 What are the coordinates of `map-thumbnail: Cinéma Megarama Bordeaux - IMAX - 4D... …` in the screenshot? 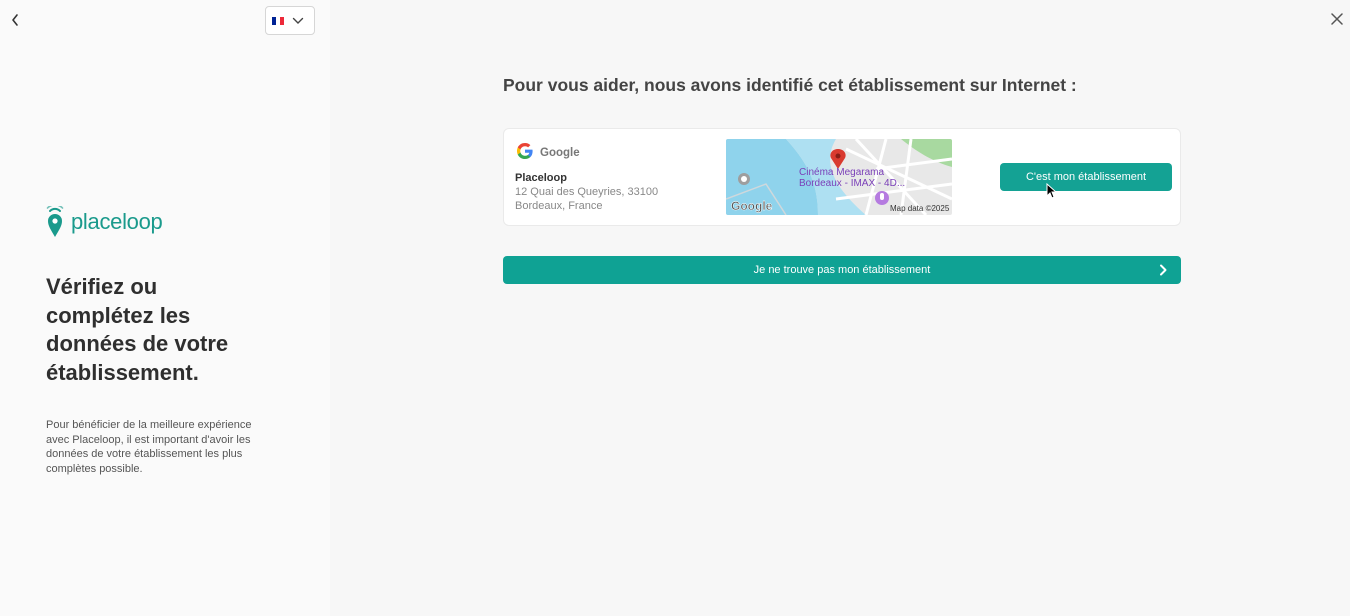 It's located at (839, 177).